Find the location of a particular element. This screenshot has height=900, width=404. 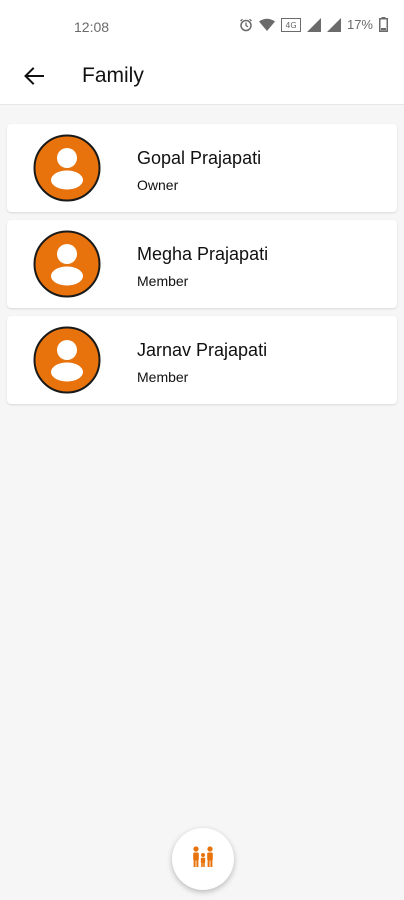

list-item: Jarnav Prajapati Member is located at coordinates (202, 360).